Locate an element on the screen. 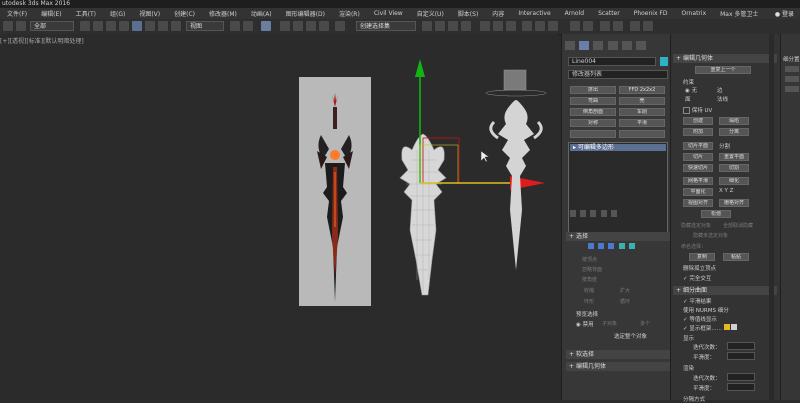  rect-selection-icon is located at coordinates (111, 26).